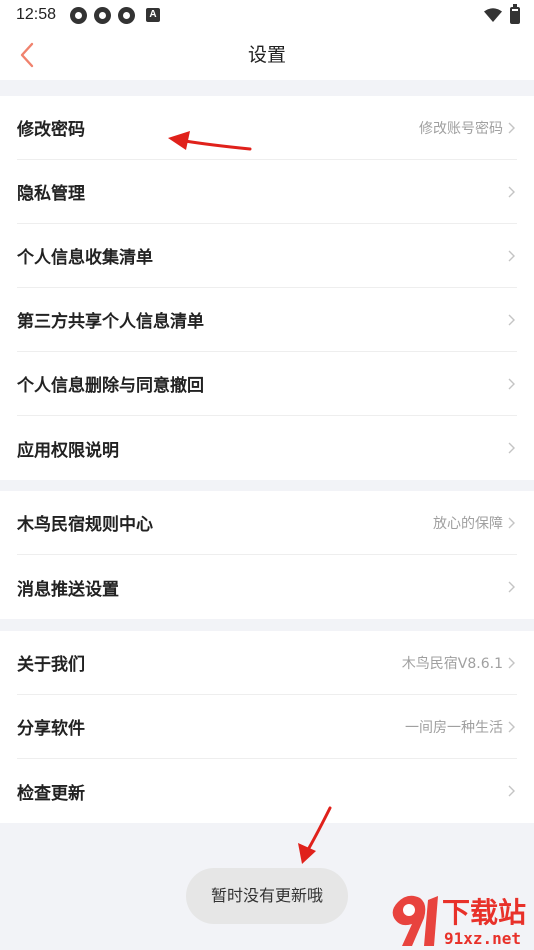 The height and width of the screenshot is (950, 534). I want to click on toast-message: 暂时没有更新哦, so click(267, 896).